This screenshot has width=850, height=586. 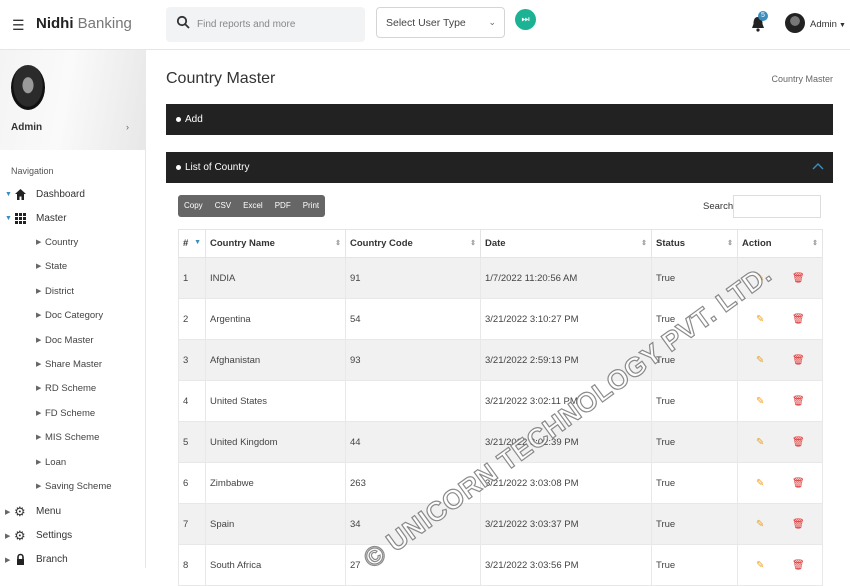 What do you see at coordinates (73, 466) in the screenshot?
I see `sidebar-item-loan: ▶ Loan` at bounding box center [73, 466].